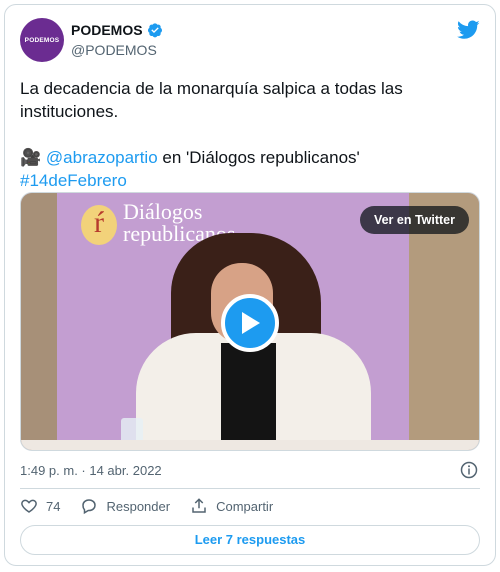  I want to click on share-icon, so click(199, 505).